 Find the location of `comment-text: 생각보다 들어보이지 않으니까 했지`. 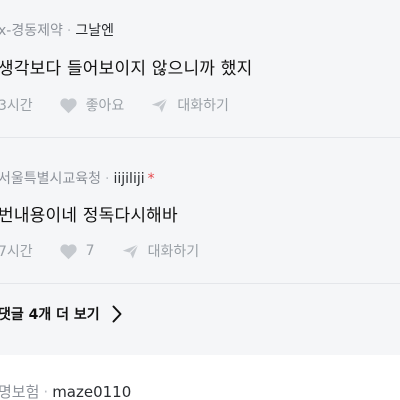

comment-text: 생각보다 들어보이지 않으니까 했지 is located at coordinates (126, 69).